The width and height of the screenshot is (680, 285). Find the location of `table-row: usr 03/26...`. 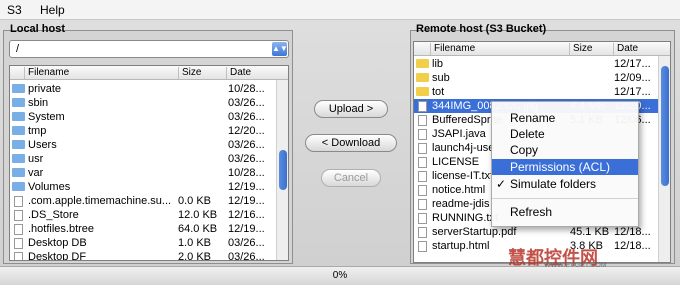

table-row: usr 03/26... is located at coordinates (149, 159).